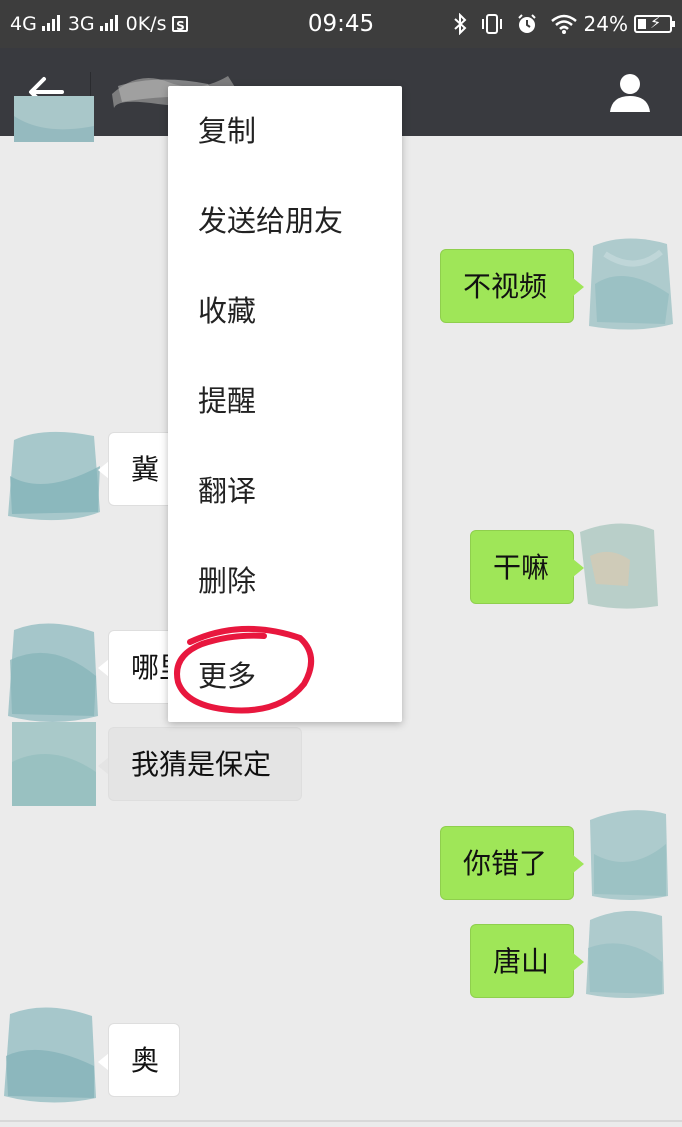 This screenshot has width=682, height=1127. I want to click on menu-item-remind: 提醒, so click(285, 401).